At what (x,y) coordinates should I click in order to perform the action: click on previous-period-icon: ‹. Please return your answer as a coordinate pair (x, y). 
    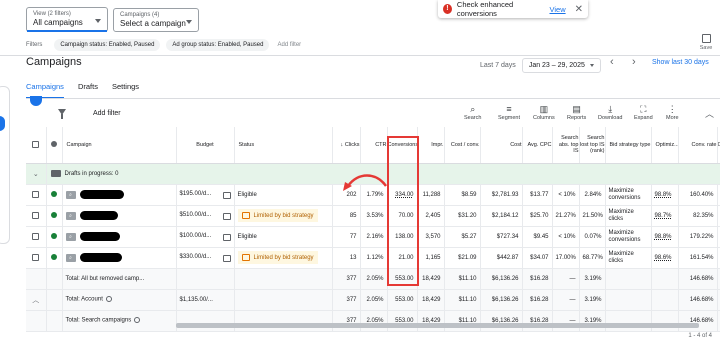
    Looking at the image, I should click on (612, 62).